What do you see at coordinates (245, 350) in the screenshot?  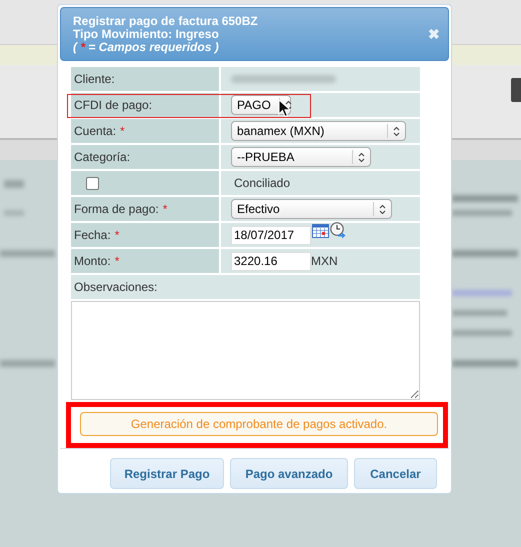 I see `notes-field` at bounding box center [245, 350].